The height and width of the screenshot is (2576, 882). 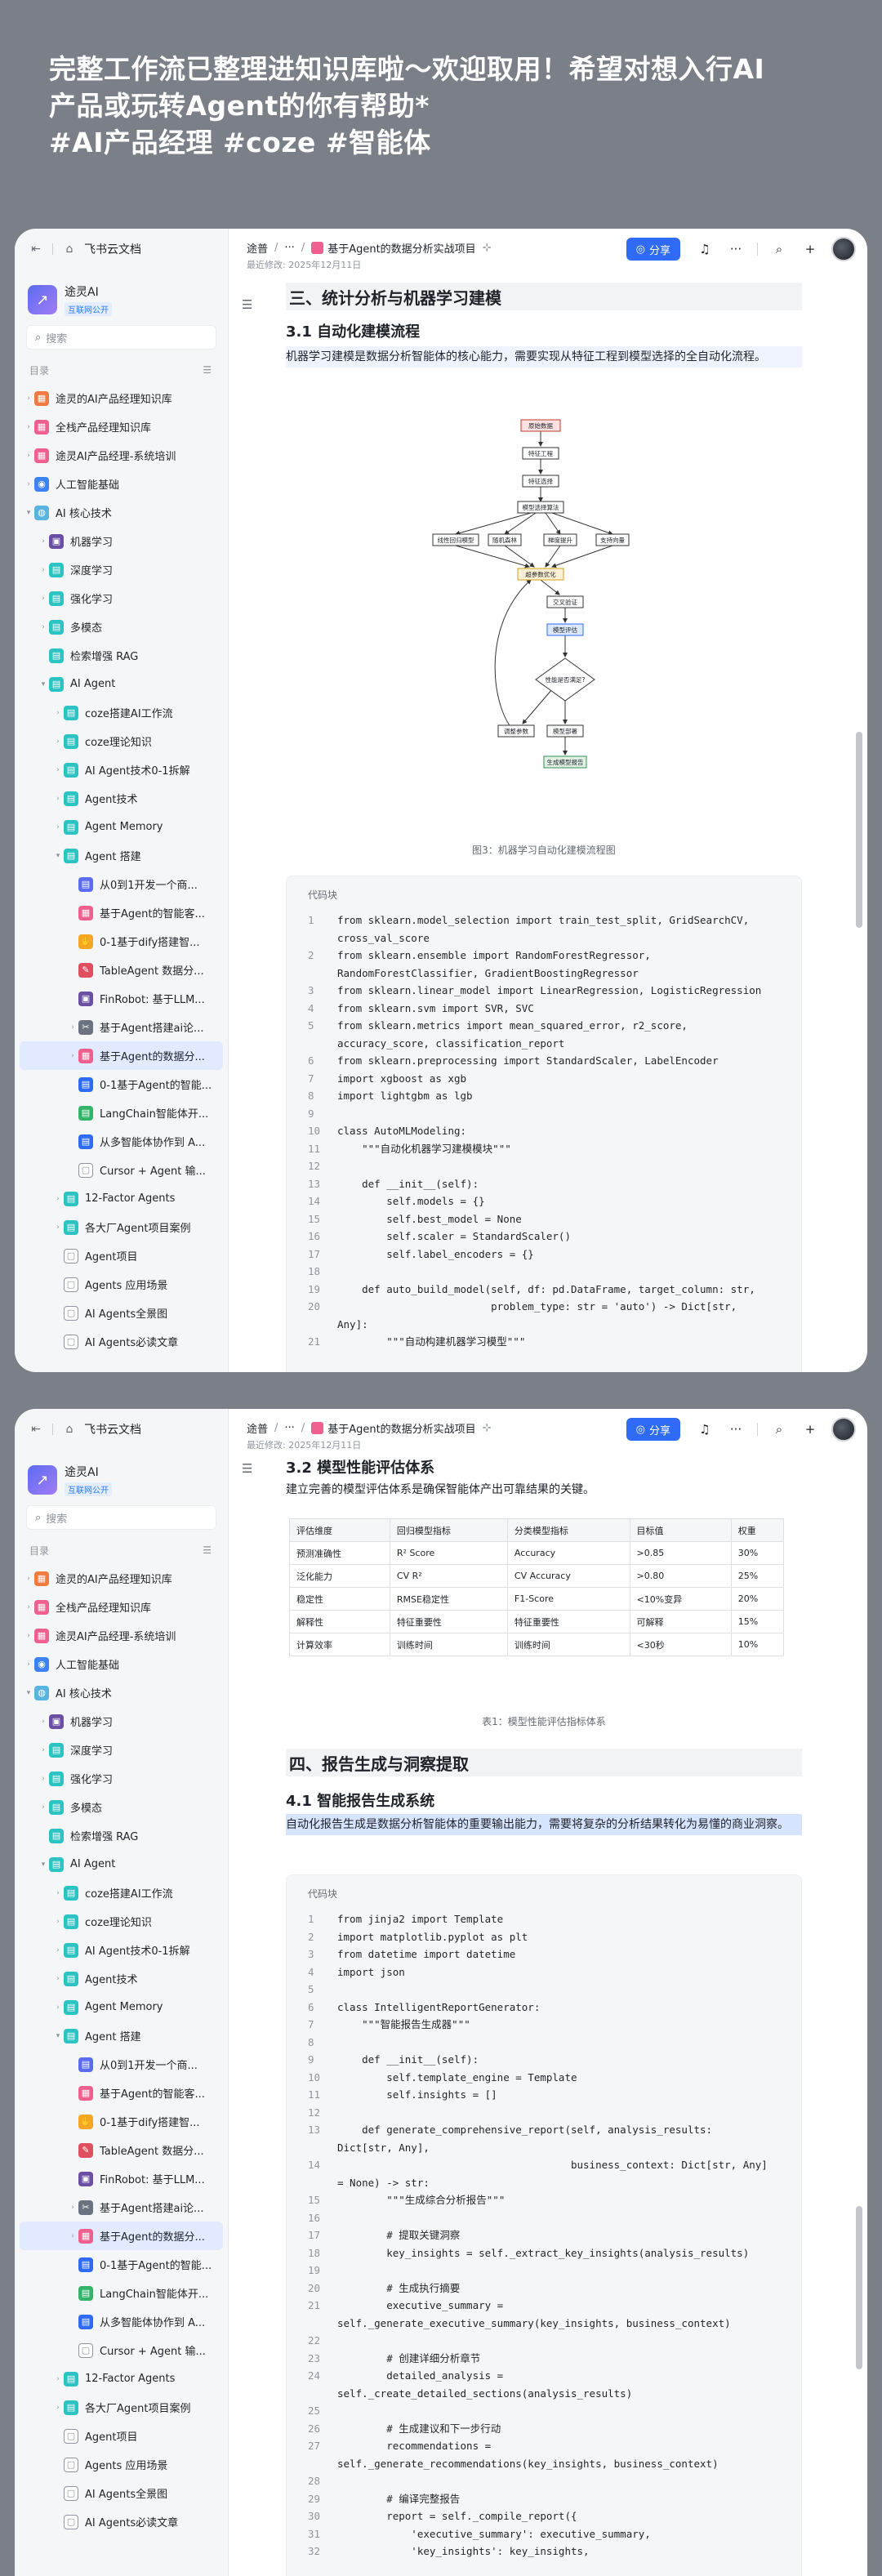 What do you see at coordinates (121, 1835) in the screenshot?
I see `sidebar-item: ▤ 检索增强 RAG` at bounding box center [121, 1835].